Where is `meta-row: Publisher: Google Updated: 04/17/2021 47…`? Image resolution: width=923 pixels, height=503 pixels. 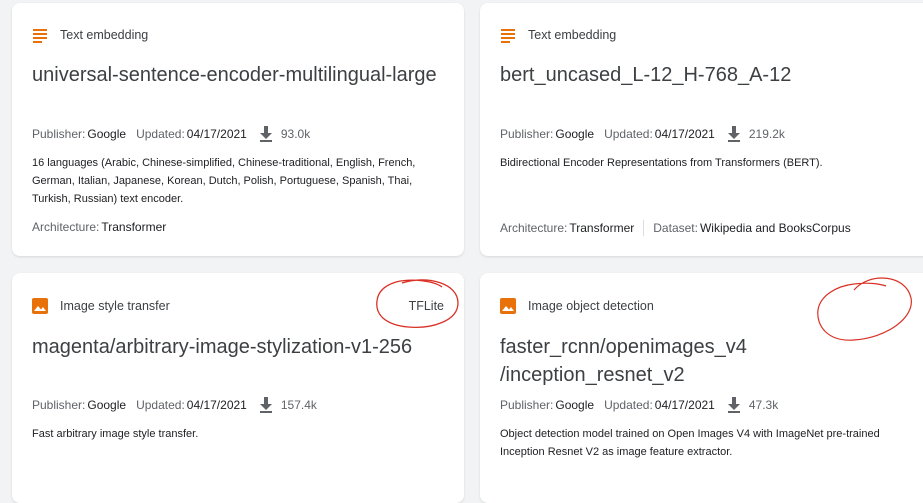 meta-row: Publisher: Google Updated: 04/17/2021 47… is located at coordinates (711, 405).